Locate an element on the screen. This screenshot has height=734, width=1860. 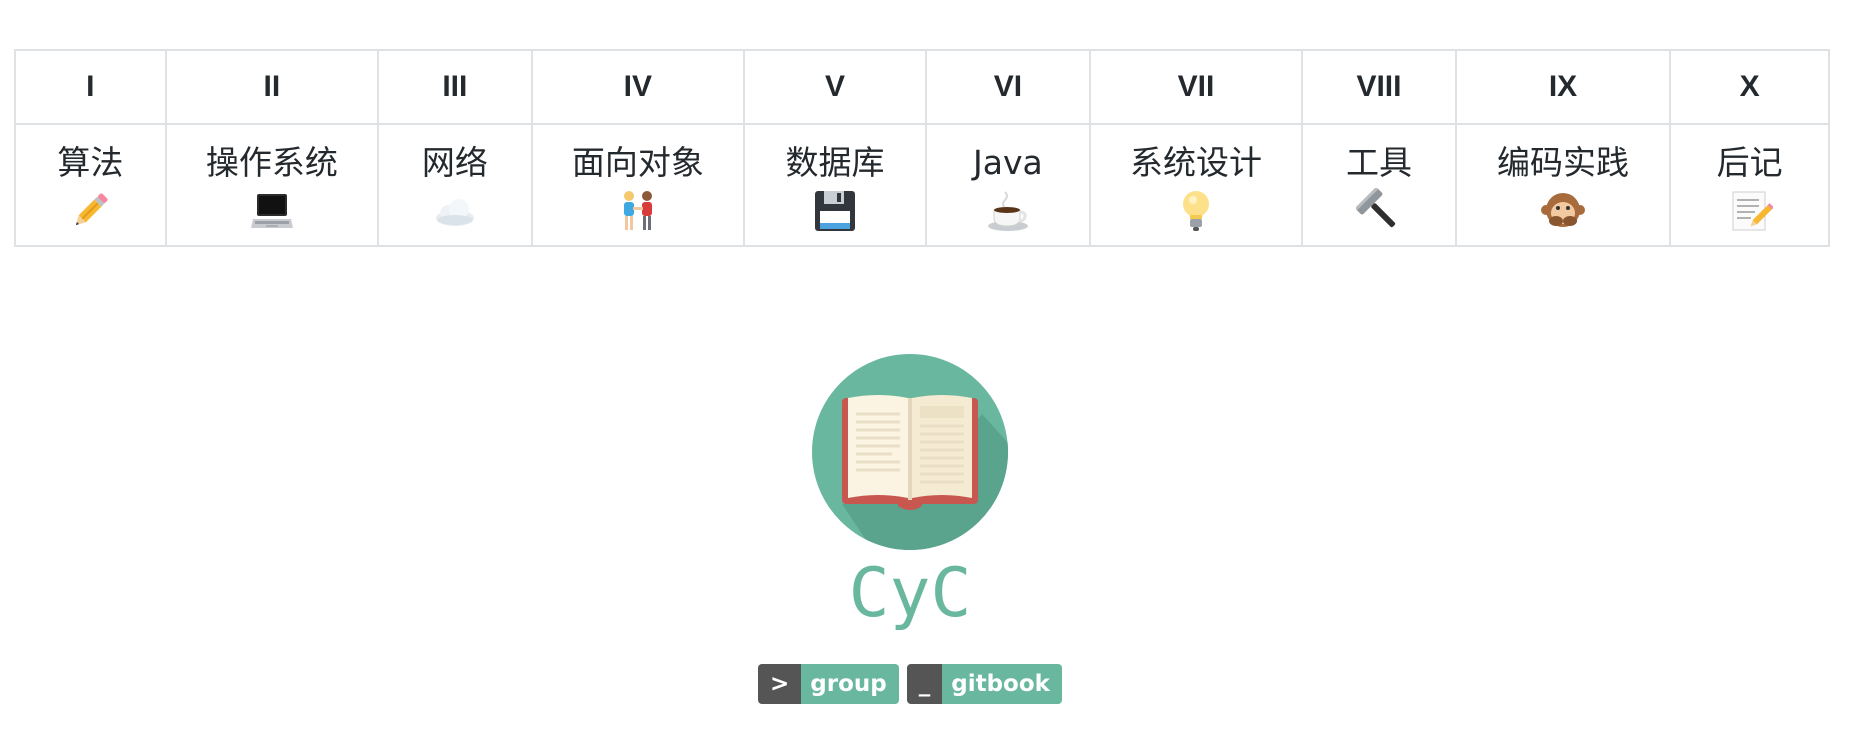
topic-link-network: 网络 is located at coordinates (455, 163).